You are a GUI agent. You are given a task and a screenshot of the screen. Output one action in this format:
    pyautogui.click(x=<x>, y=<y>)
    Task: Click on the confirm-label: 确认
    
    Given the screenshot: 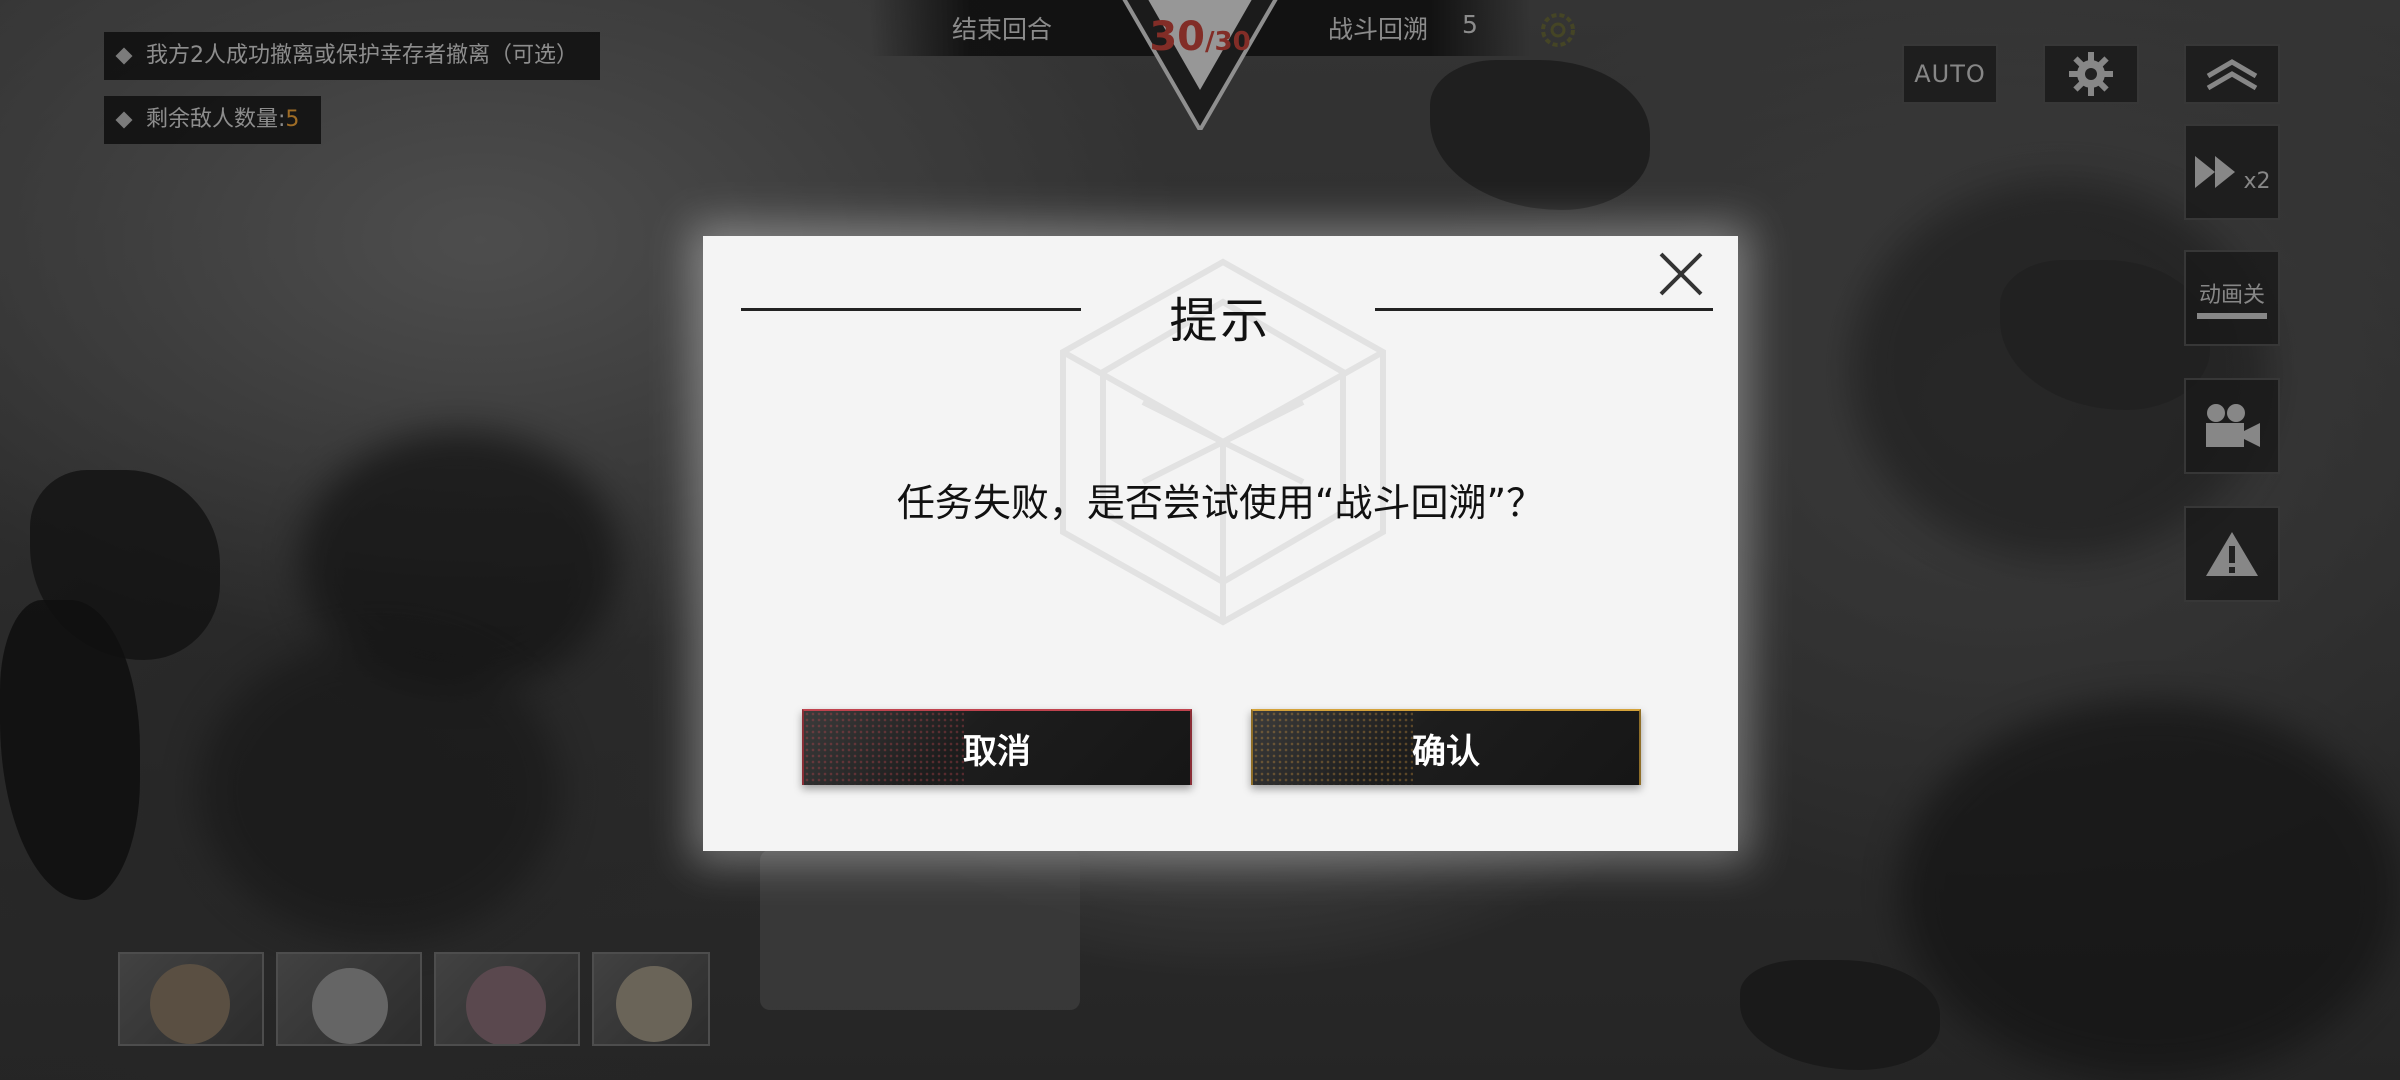 What is the action you would take?
    pyautogui.click(x=1446, y=751)
    